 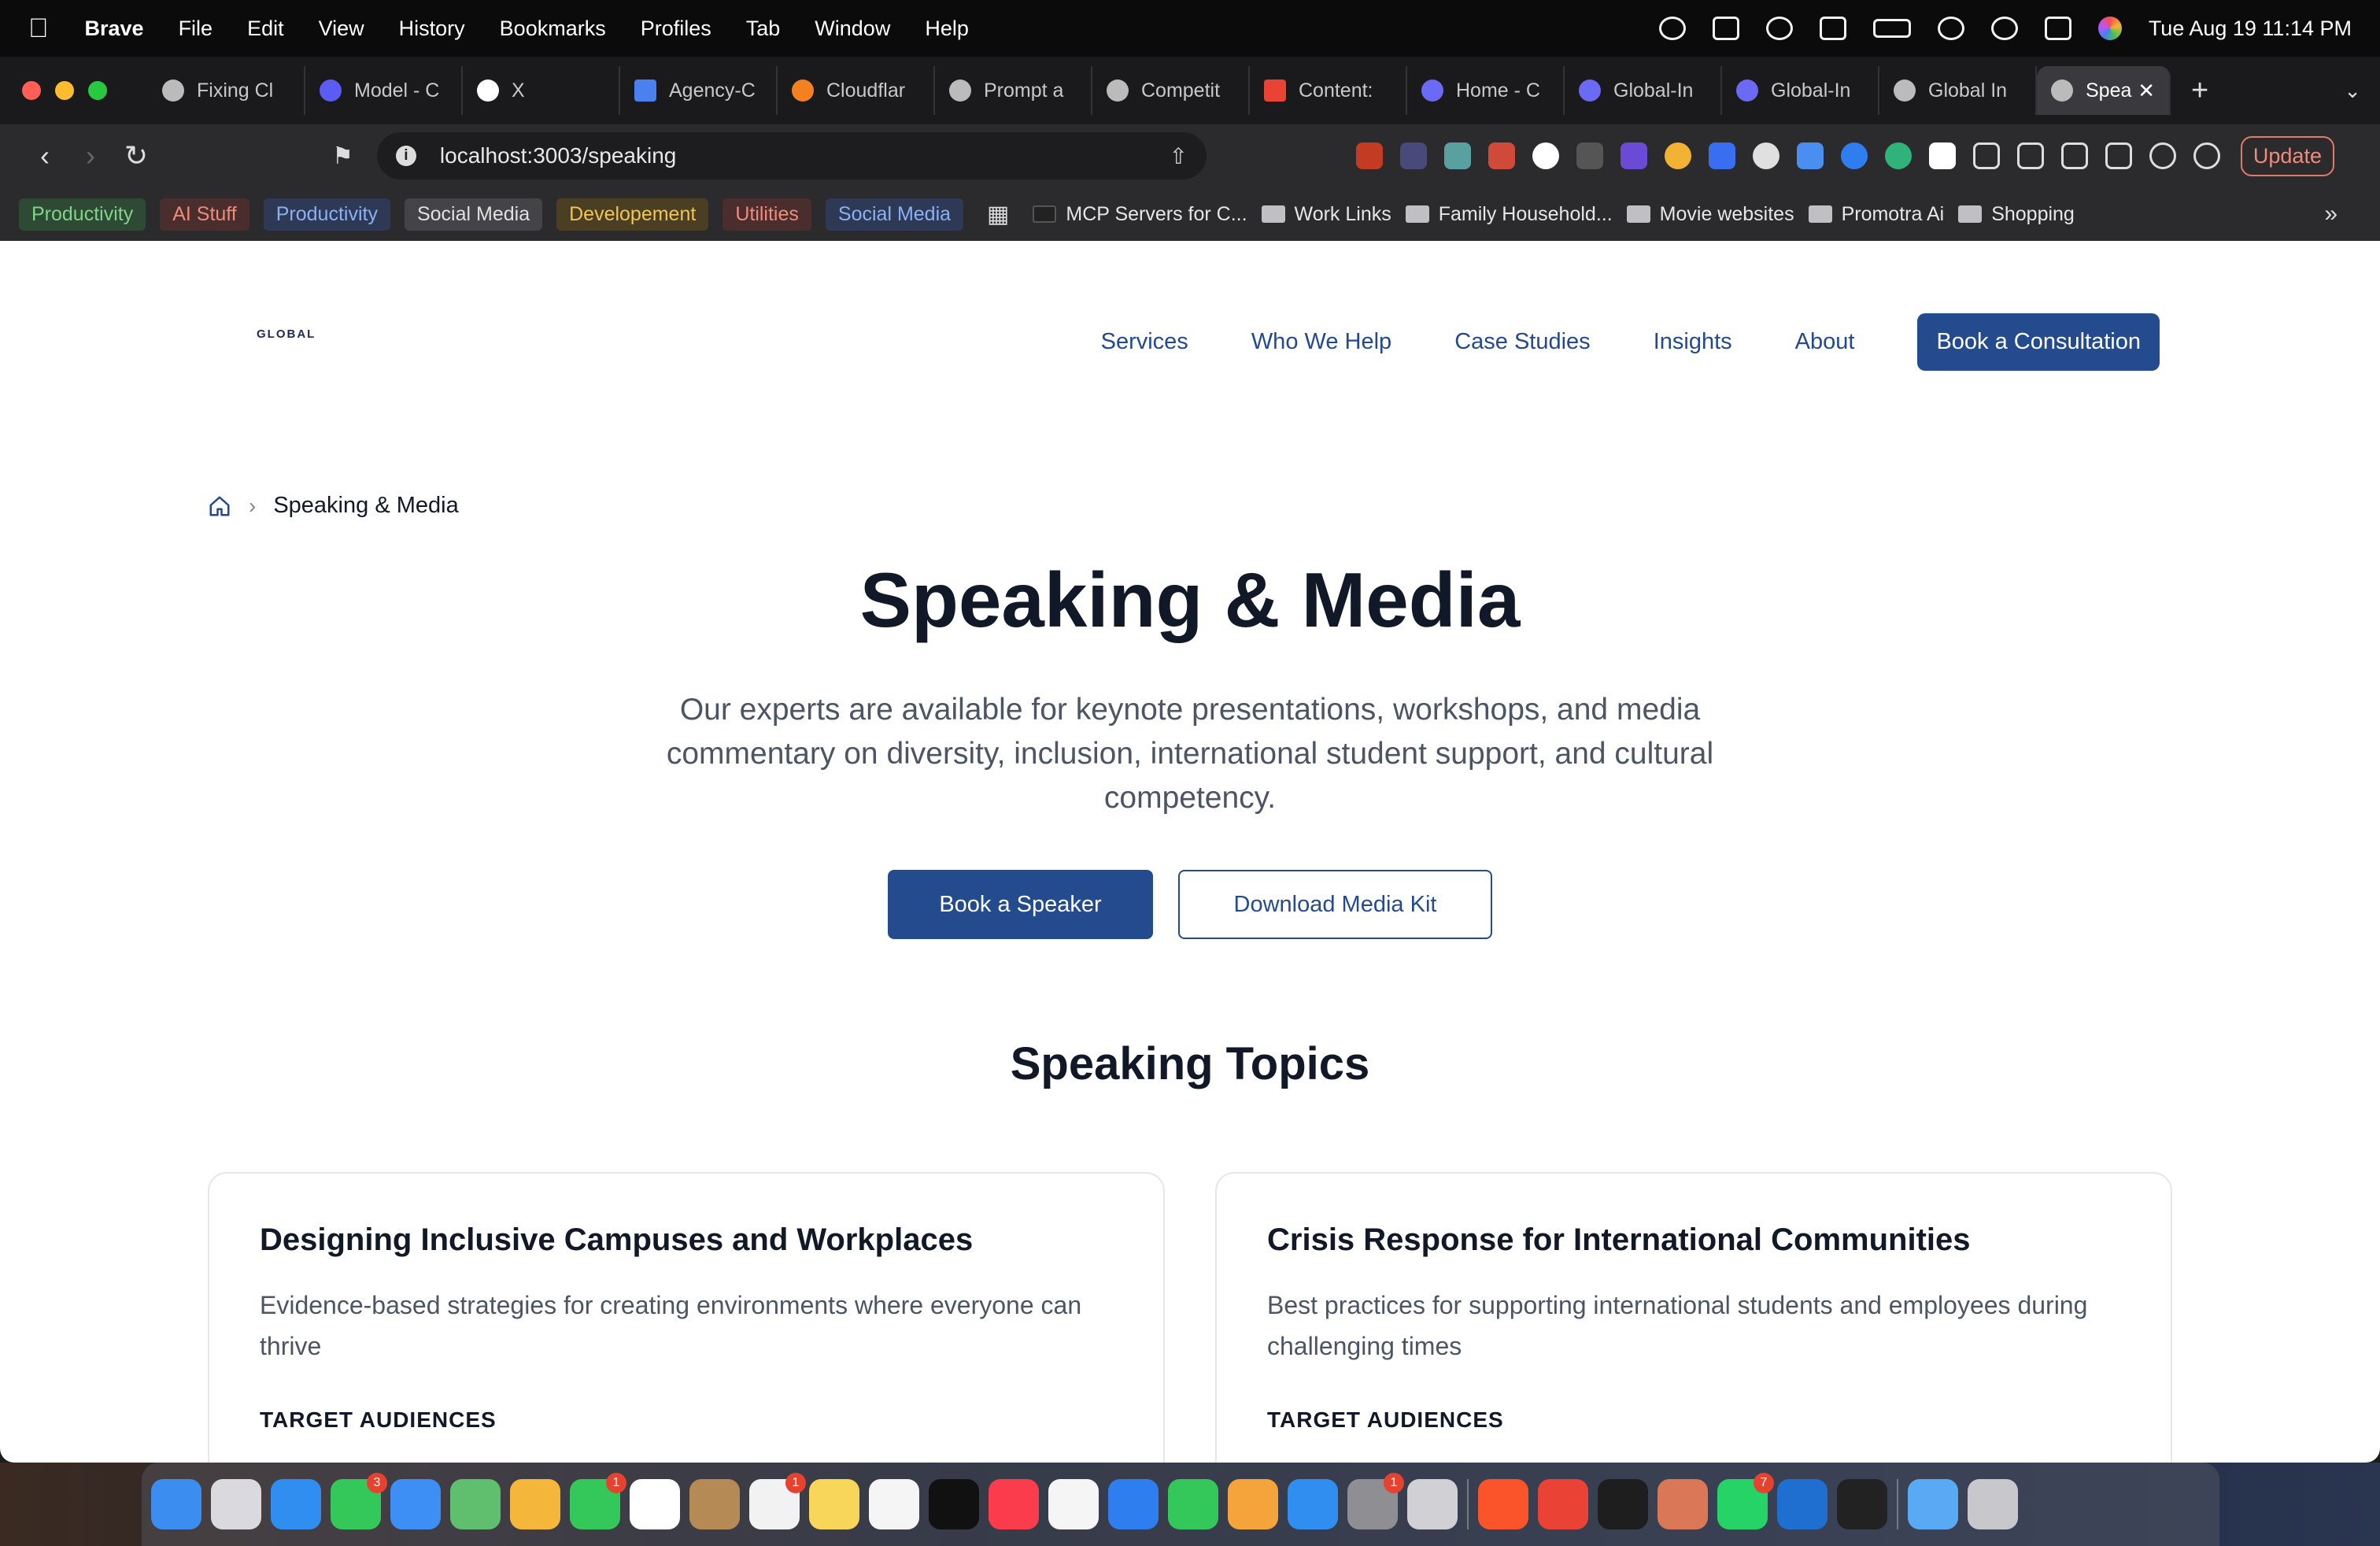 I want to click on notes-status-icon, so click(x=1832, y=28).